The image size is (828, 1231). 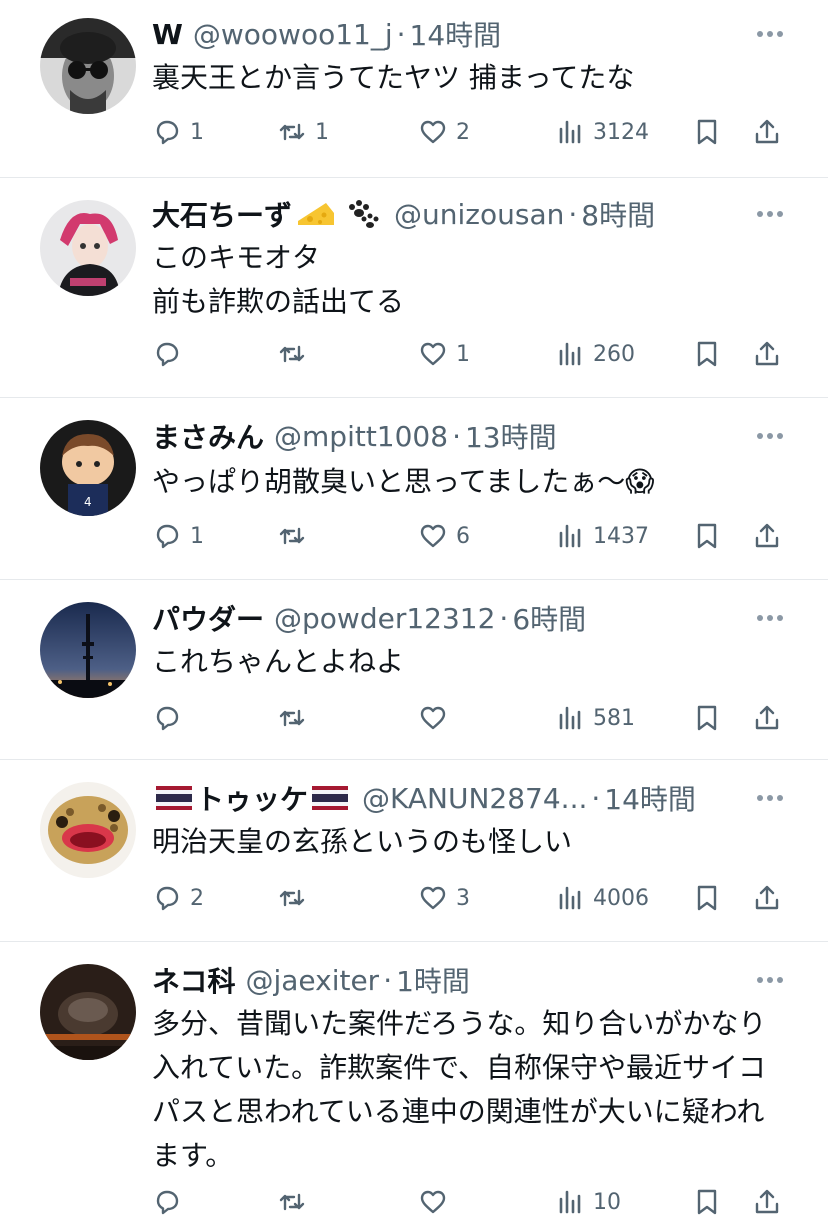 I want to click on display-name: W, so click(x=167, y=34).